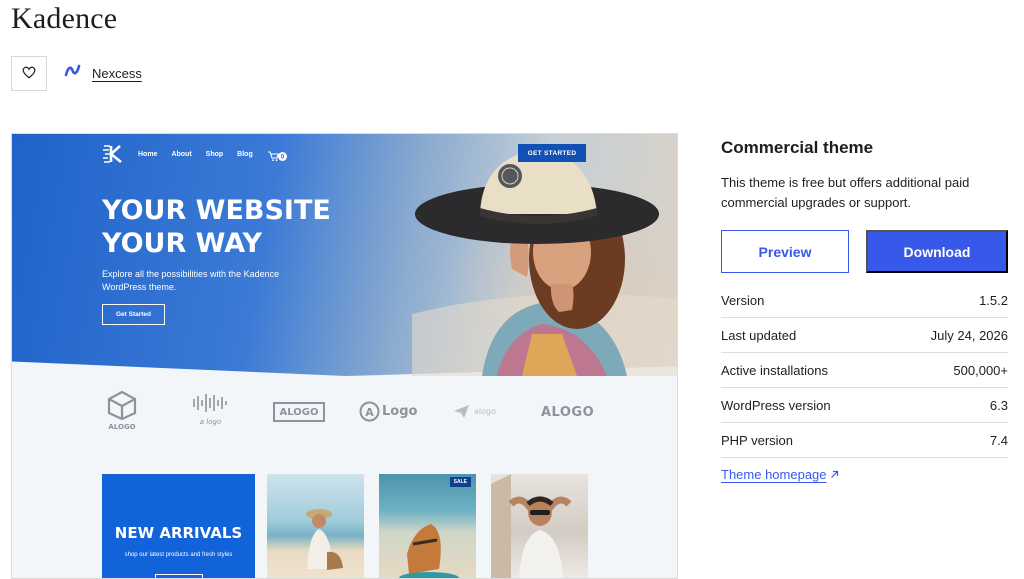 The image size is (1024, 579). I want to click on favorite-button, so click(29, 73).